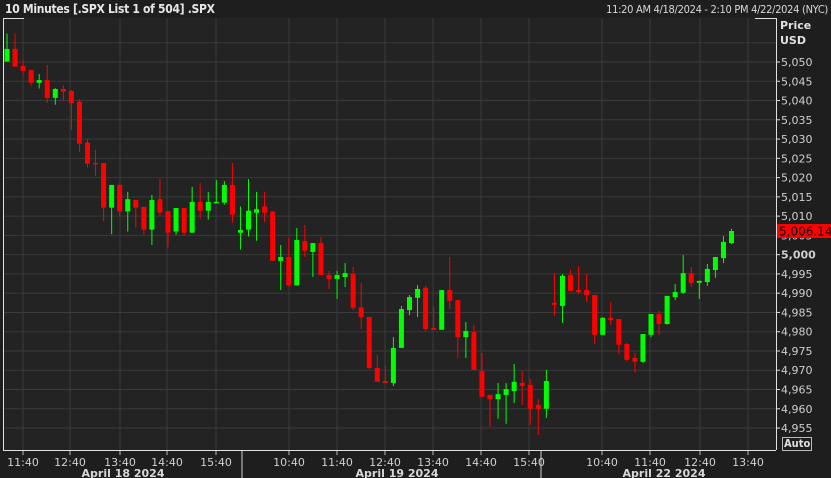 The image size is (831, 478). What do you see at coordinates (805, 231) in the screenshot?
I see `last-price-label: 5,006.14` at bounding box center [805, 231].